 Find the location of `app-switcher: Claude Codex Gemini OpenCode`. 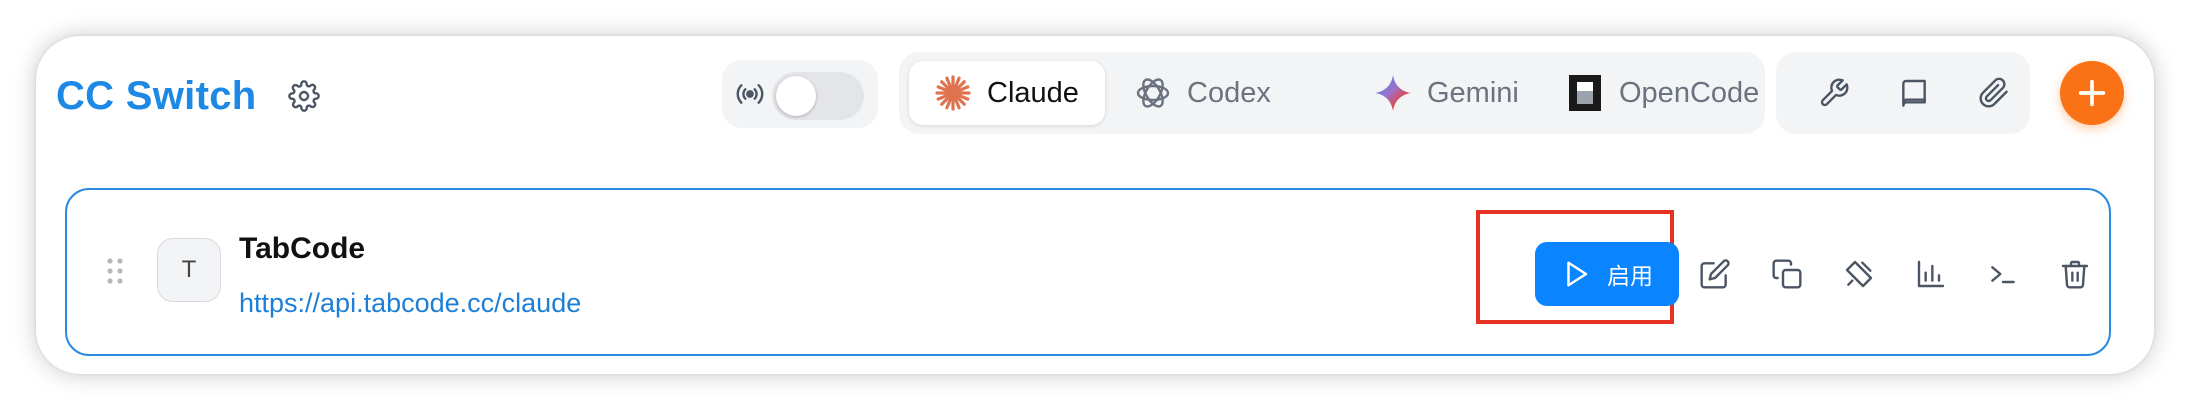

app-switcher: Claude Codex Gemini OpenCode is located at coordinates (1332, 93).